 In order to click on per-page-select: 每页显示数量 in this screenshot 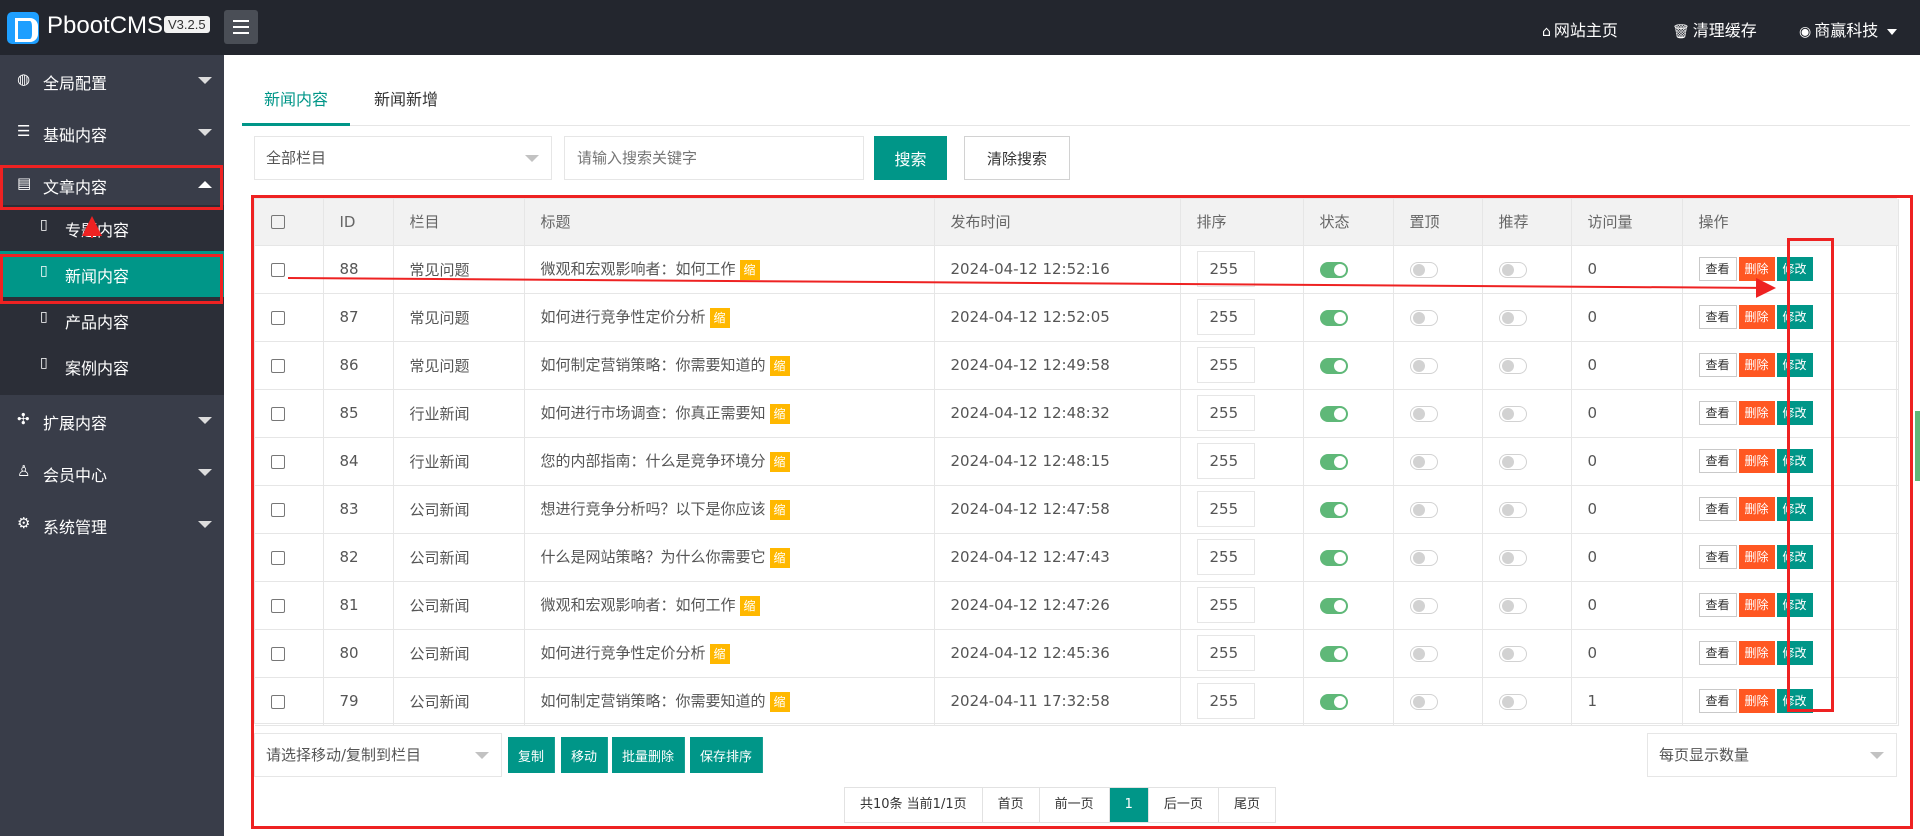, I will do `click(1772, 755)`.